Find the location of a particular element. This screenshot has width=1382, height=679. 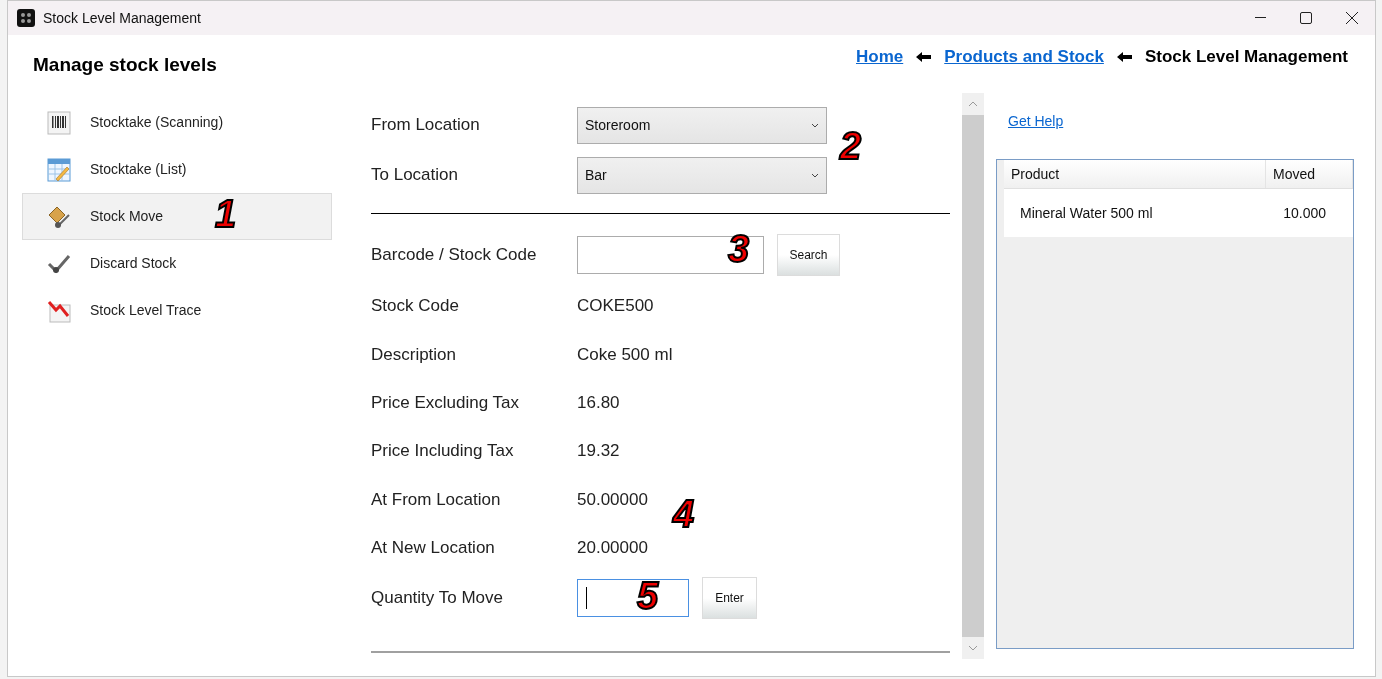

table-cell-text: Mineral Water 500 ml is located at coordinates (1086, 213).